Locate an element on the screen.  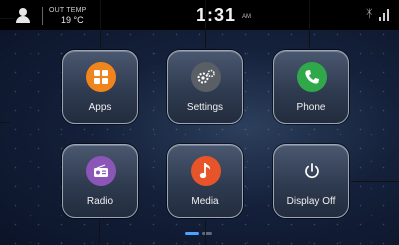
power-icon is located at coordinates (312, 171).